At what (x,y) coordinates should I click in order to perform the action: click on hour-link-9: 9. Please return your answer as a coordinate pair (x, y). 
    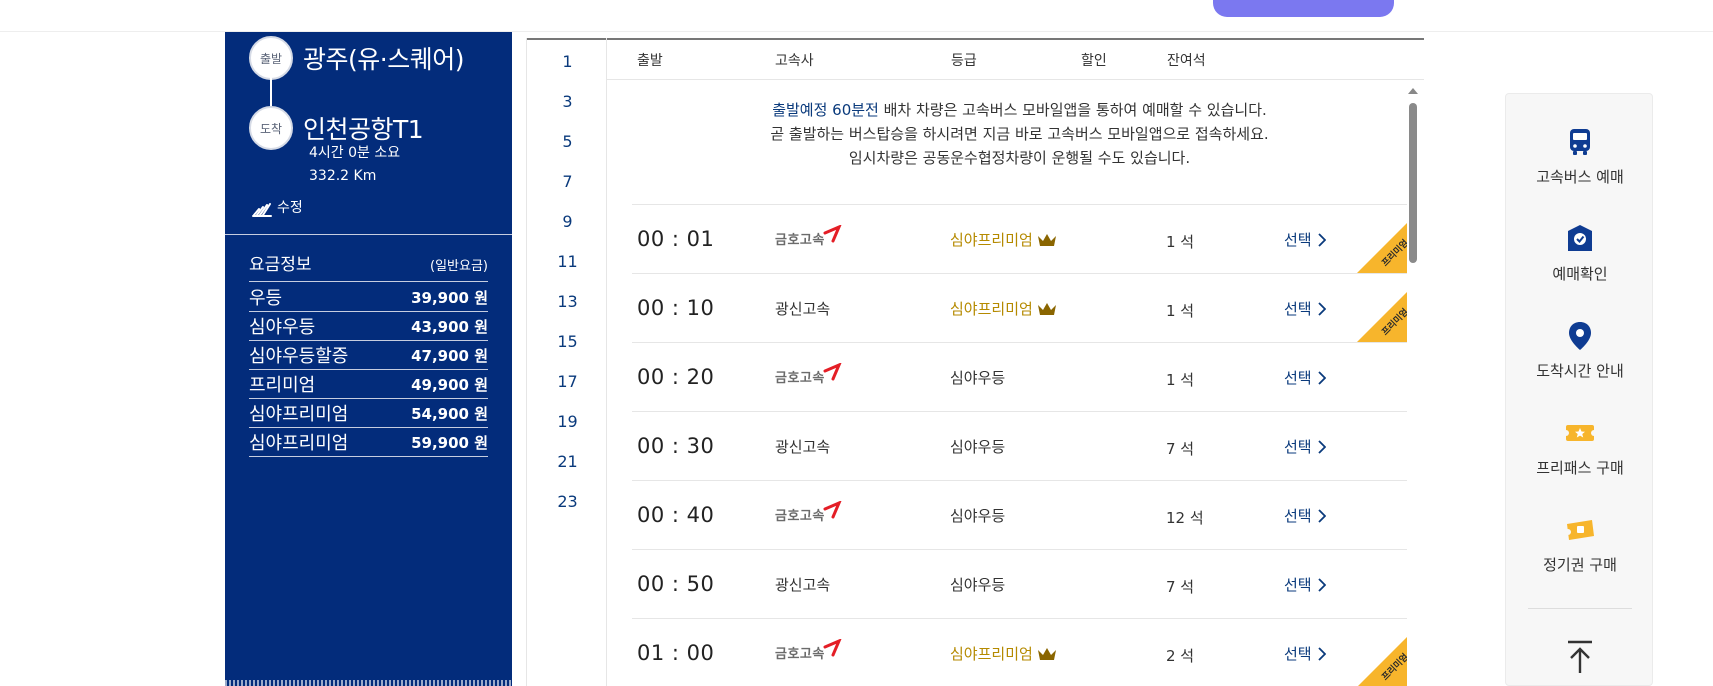
    Looking at the image, I should click on (567, 221).